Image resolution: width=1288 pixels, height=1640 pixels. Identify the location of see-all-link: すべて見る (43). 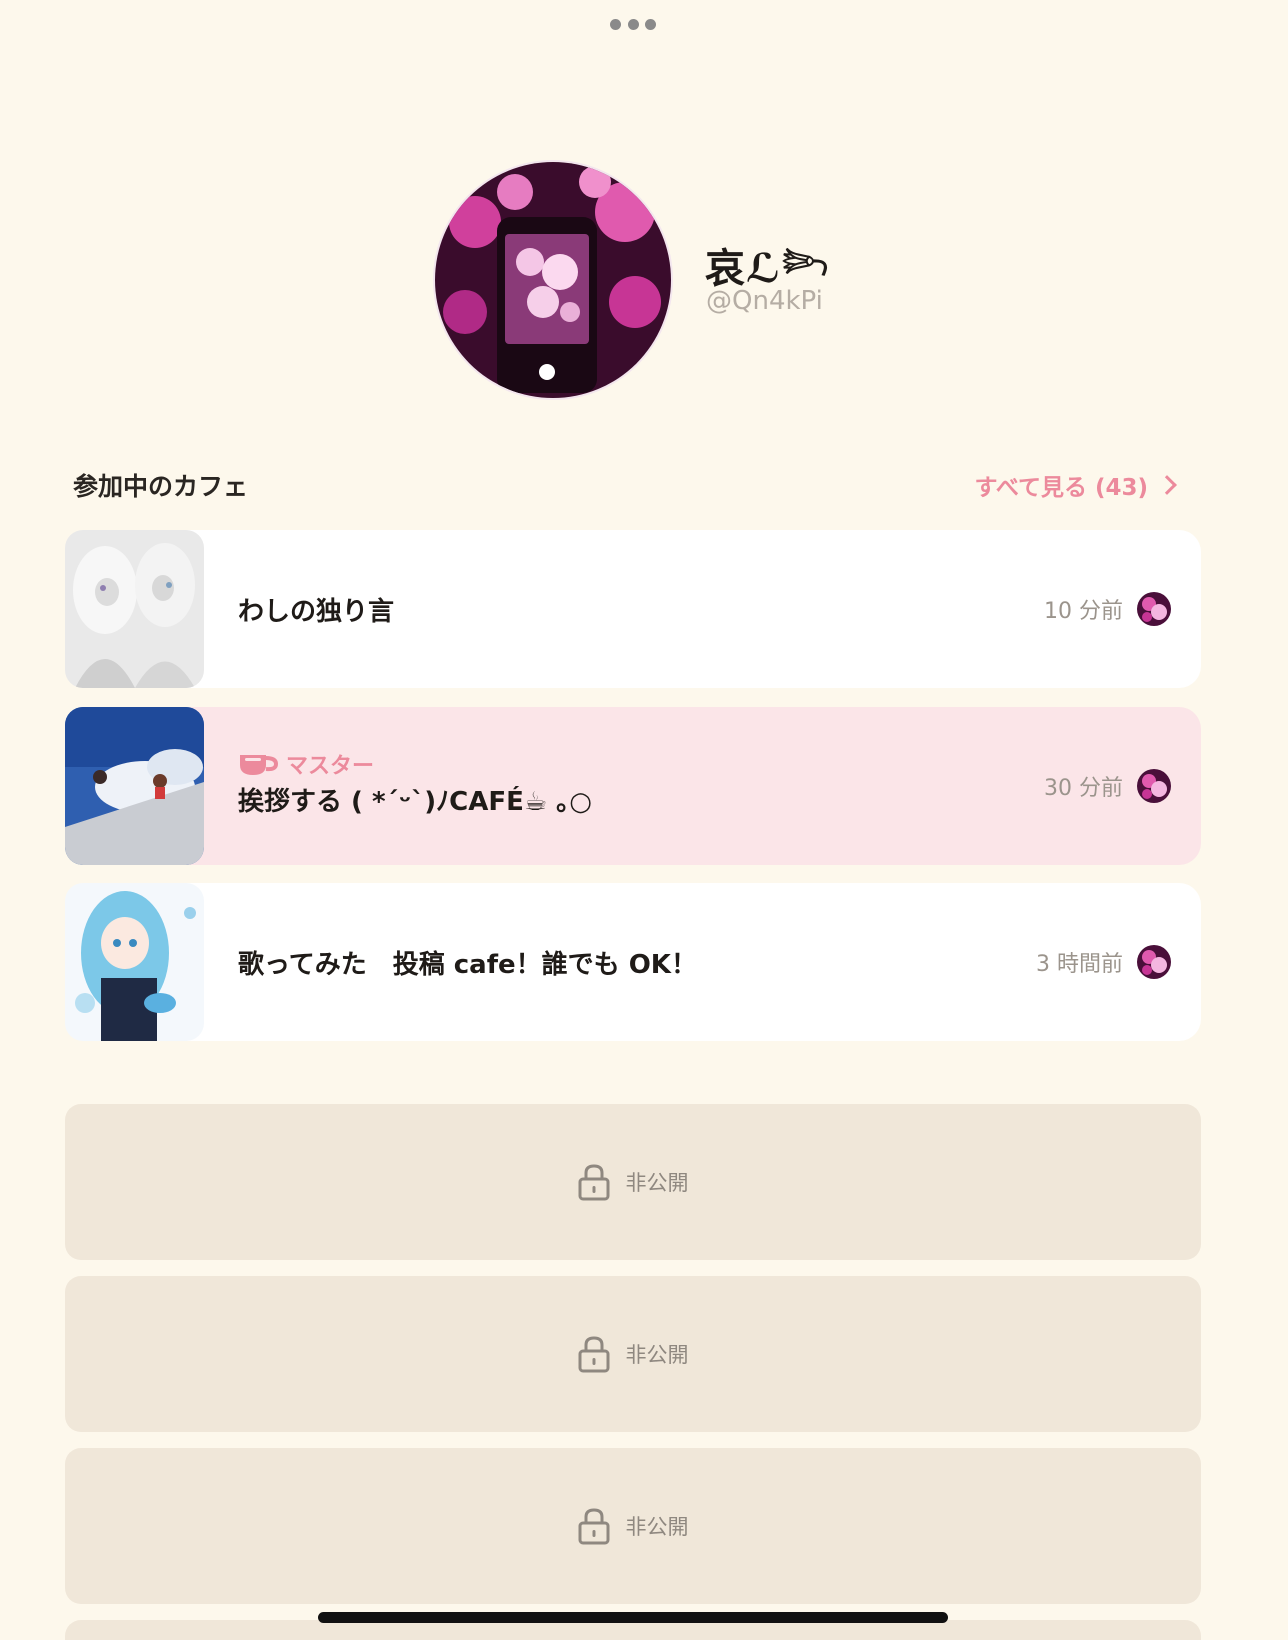
(1077, 485).